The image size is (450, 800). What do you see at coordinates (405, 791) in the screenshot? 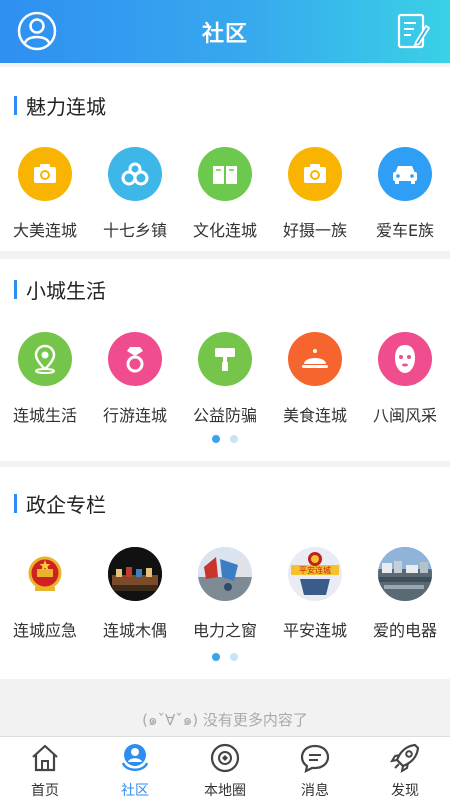
I see `tab-label: 发现` at bounding box center [405, 791].